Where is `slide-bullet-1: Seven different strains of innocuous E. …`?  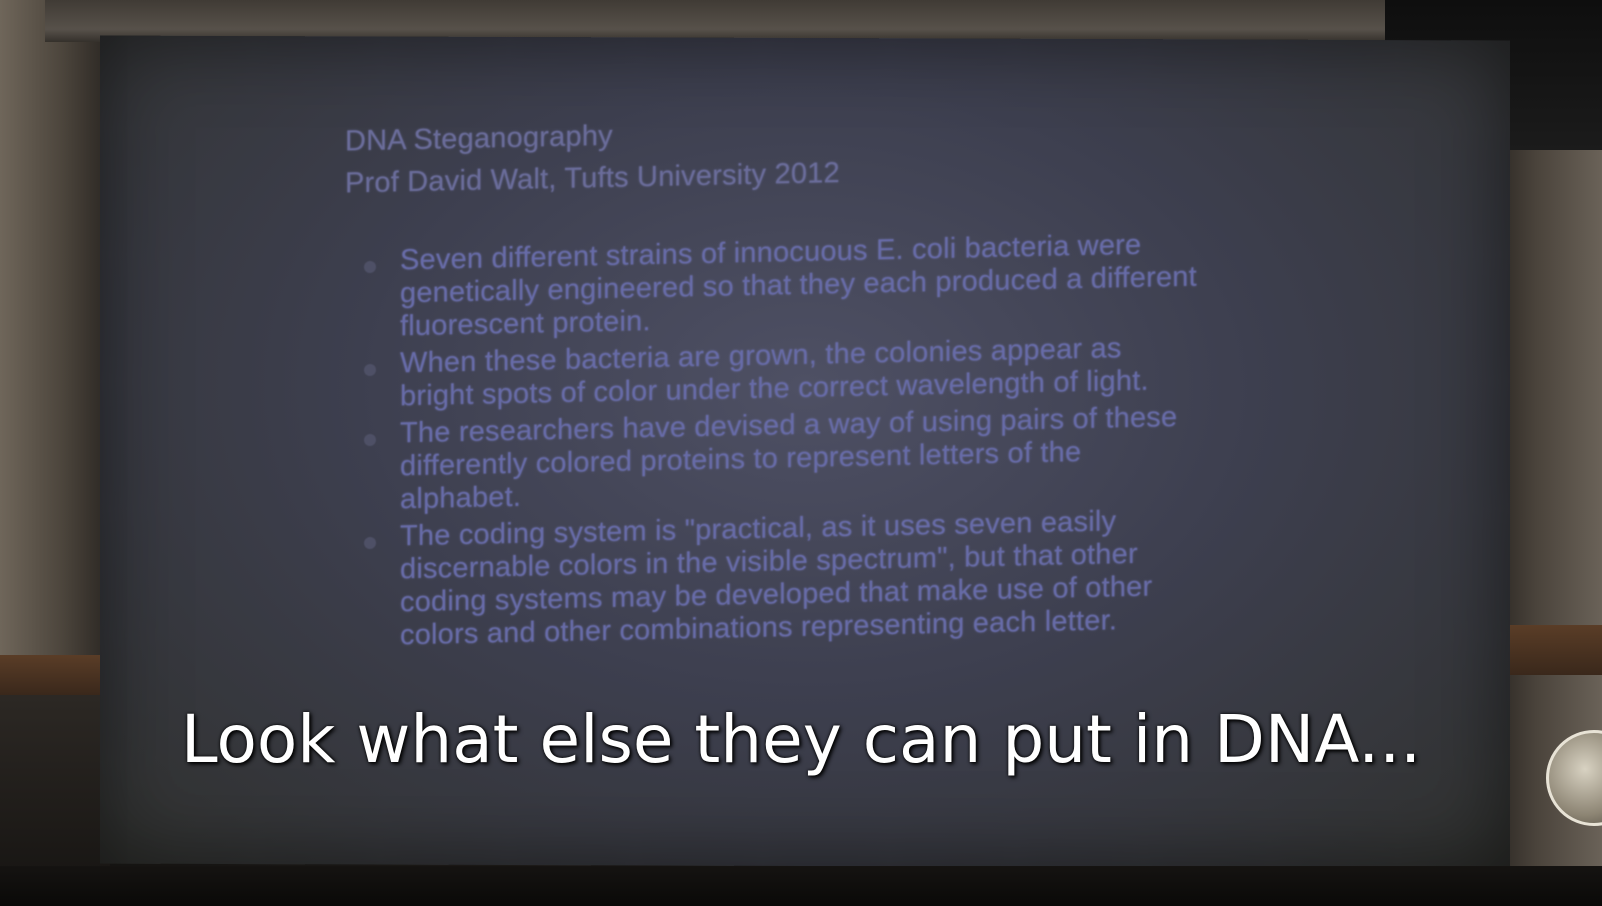
slide-bullet-1: Seven different strains of innocuous E. … is located at coordinates (800, 286).